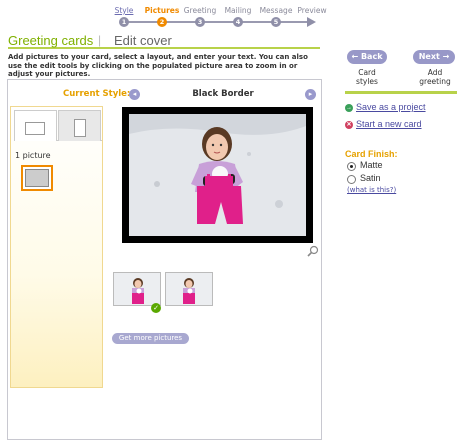  What do you see at coordinates (200, 22) in the screenshot?
I see `step-greeting-number: 3` at bounding box center [200, 22].